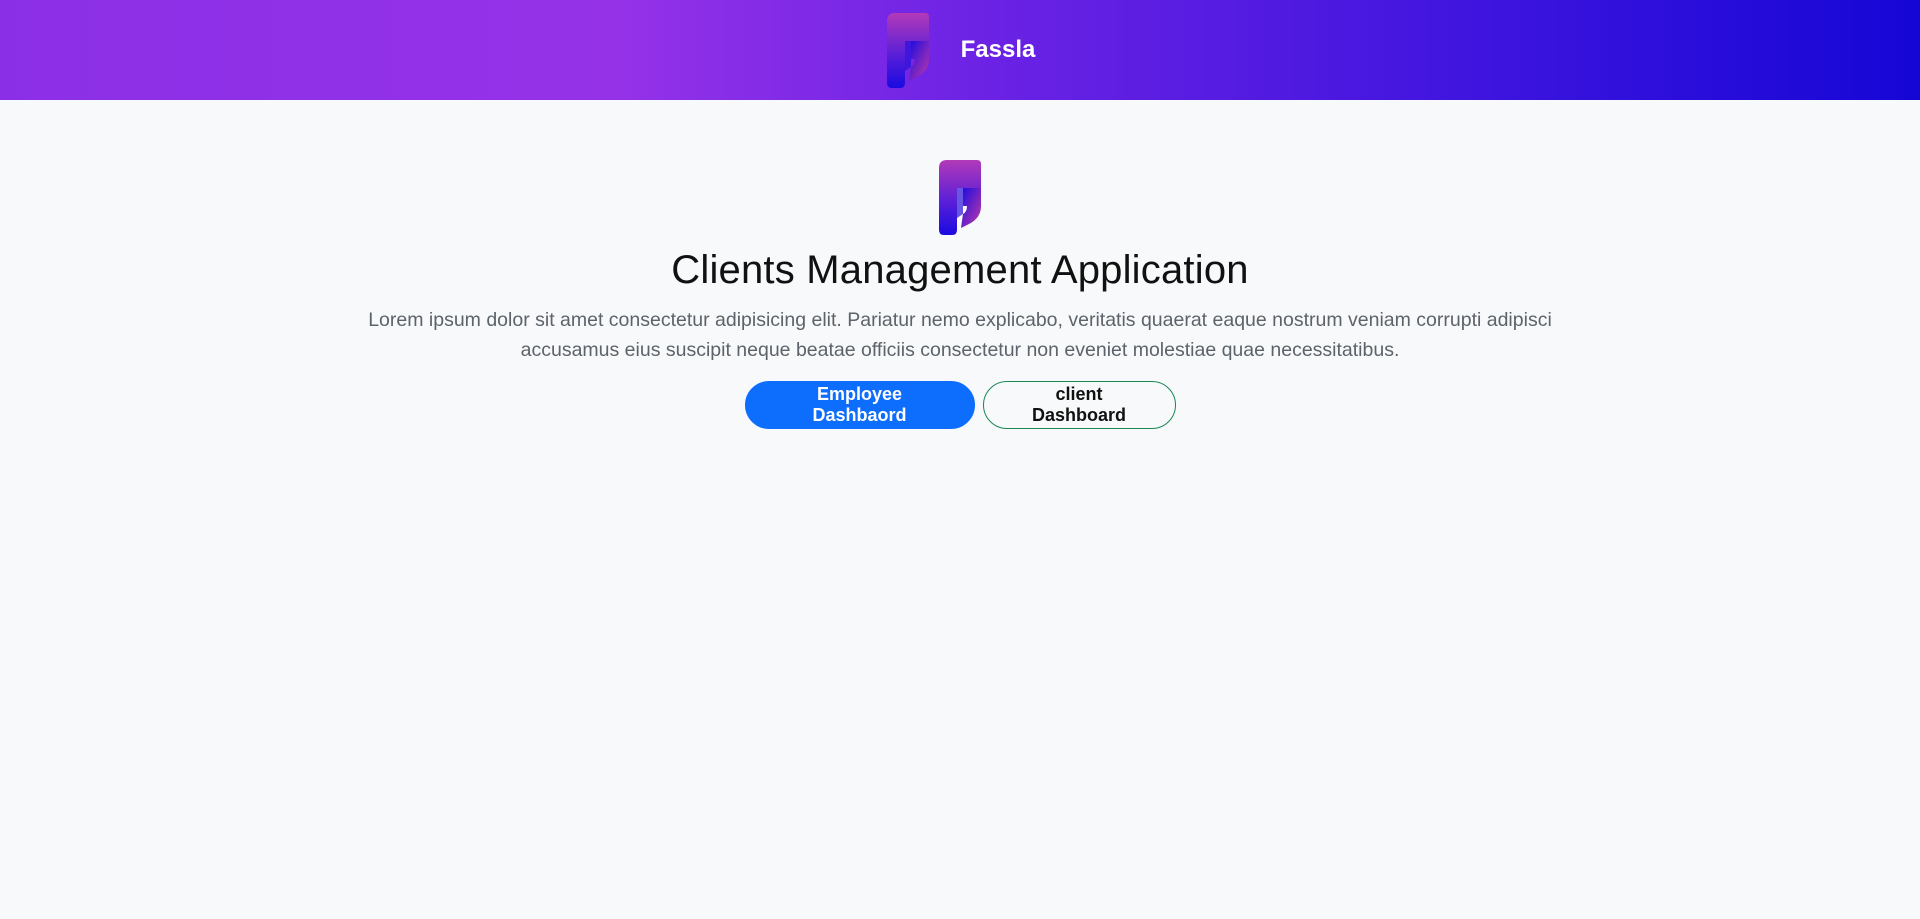 This screenshot has height=919, width=1920. I want to click on hero-actions: Employee Dashbaord client Dashboard, so click(960, 405).